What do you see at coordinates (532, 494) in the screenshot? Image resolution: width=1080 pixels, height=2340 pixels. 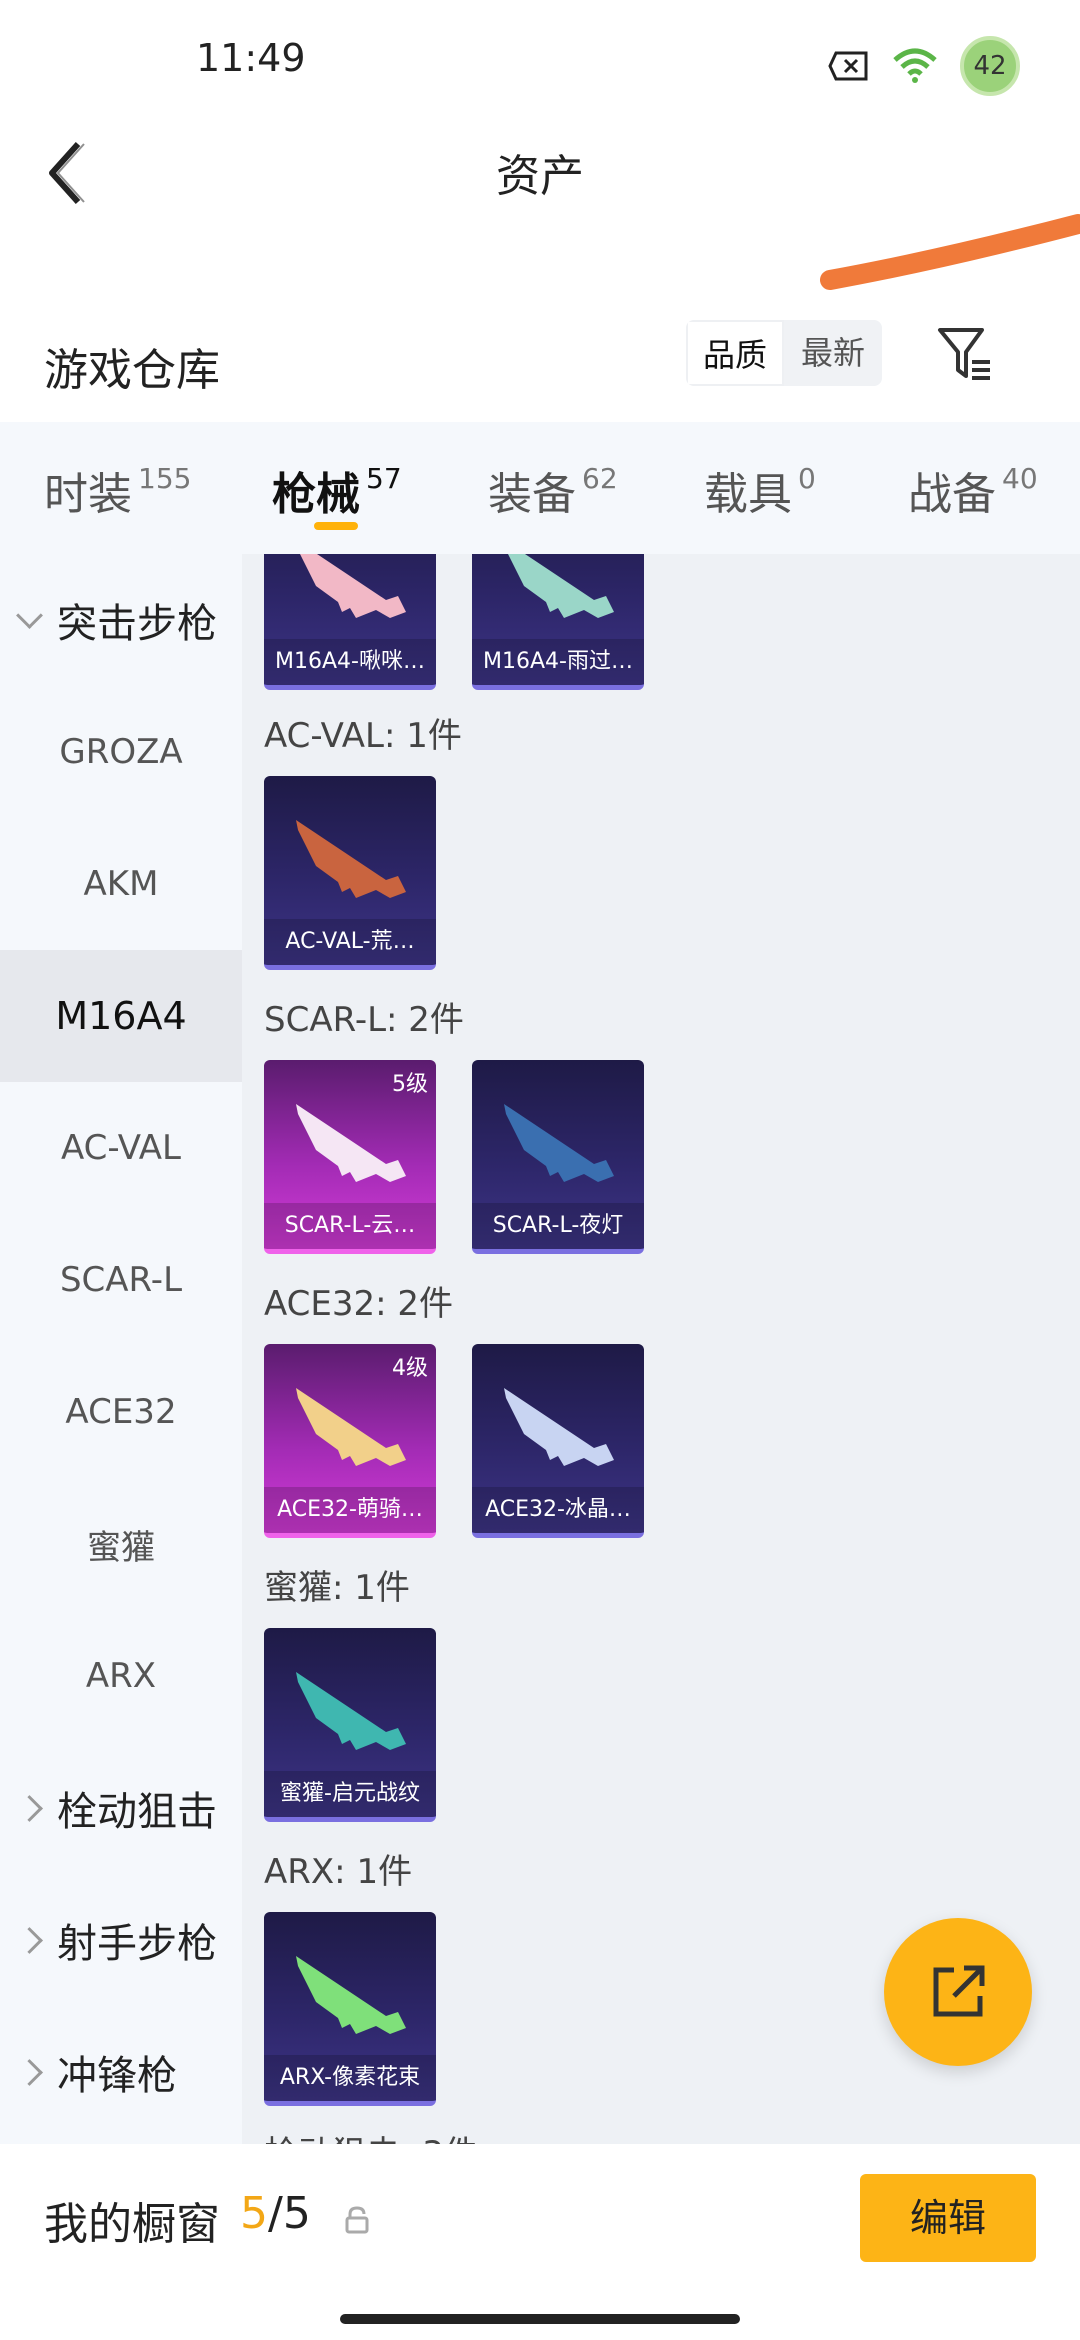 I see `tab-label: 装备` at bounding box center [532, 494].